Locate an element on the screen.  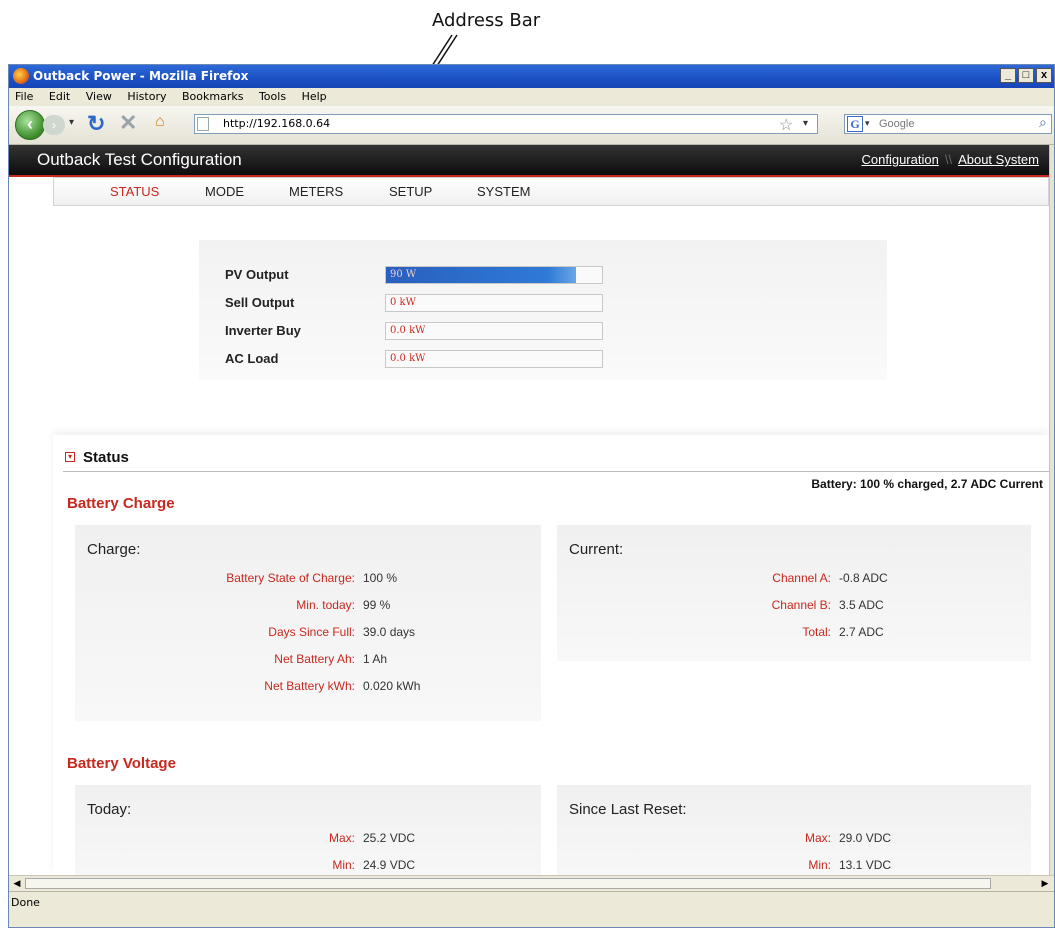
kv-key: Min. today: is located at coordinates (325, 605).